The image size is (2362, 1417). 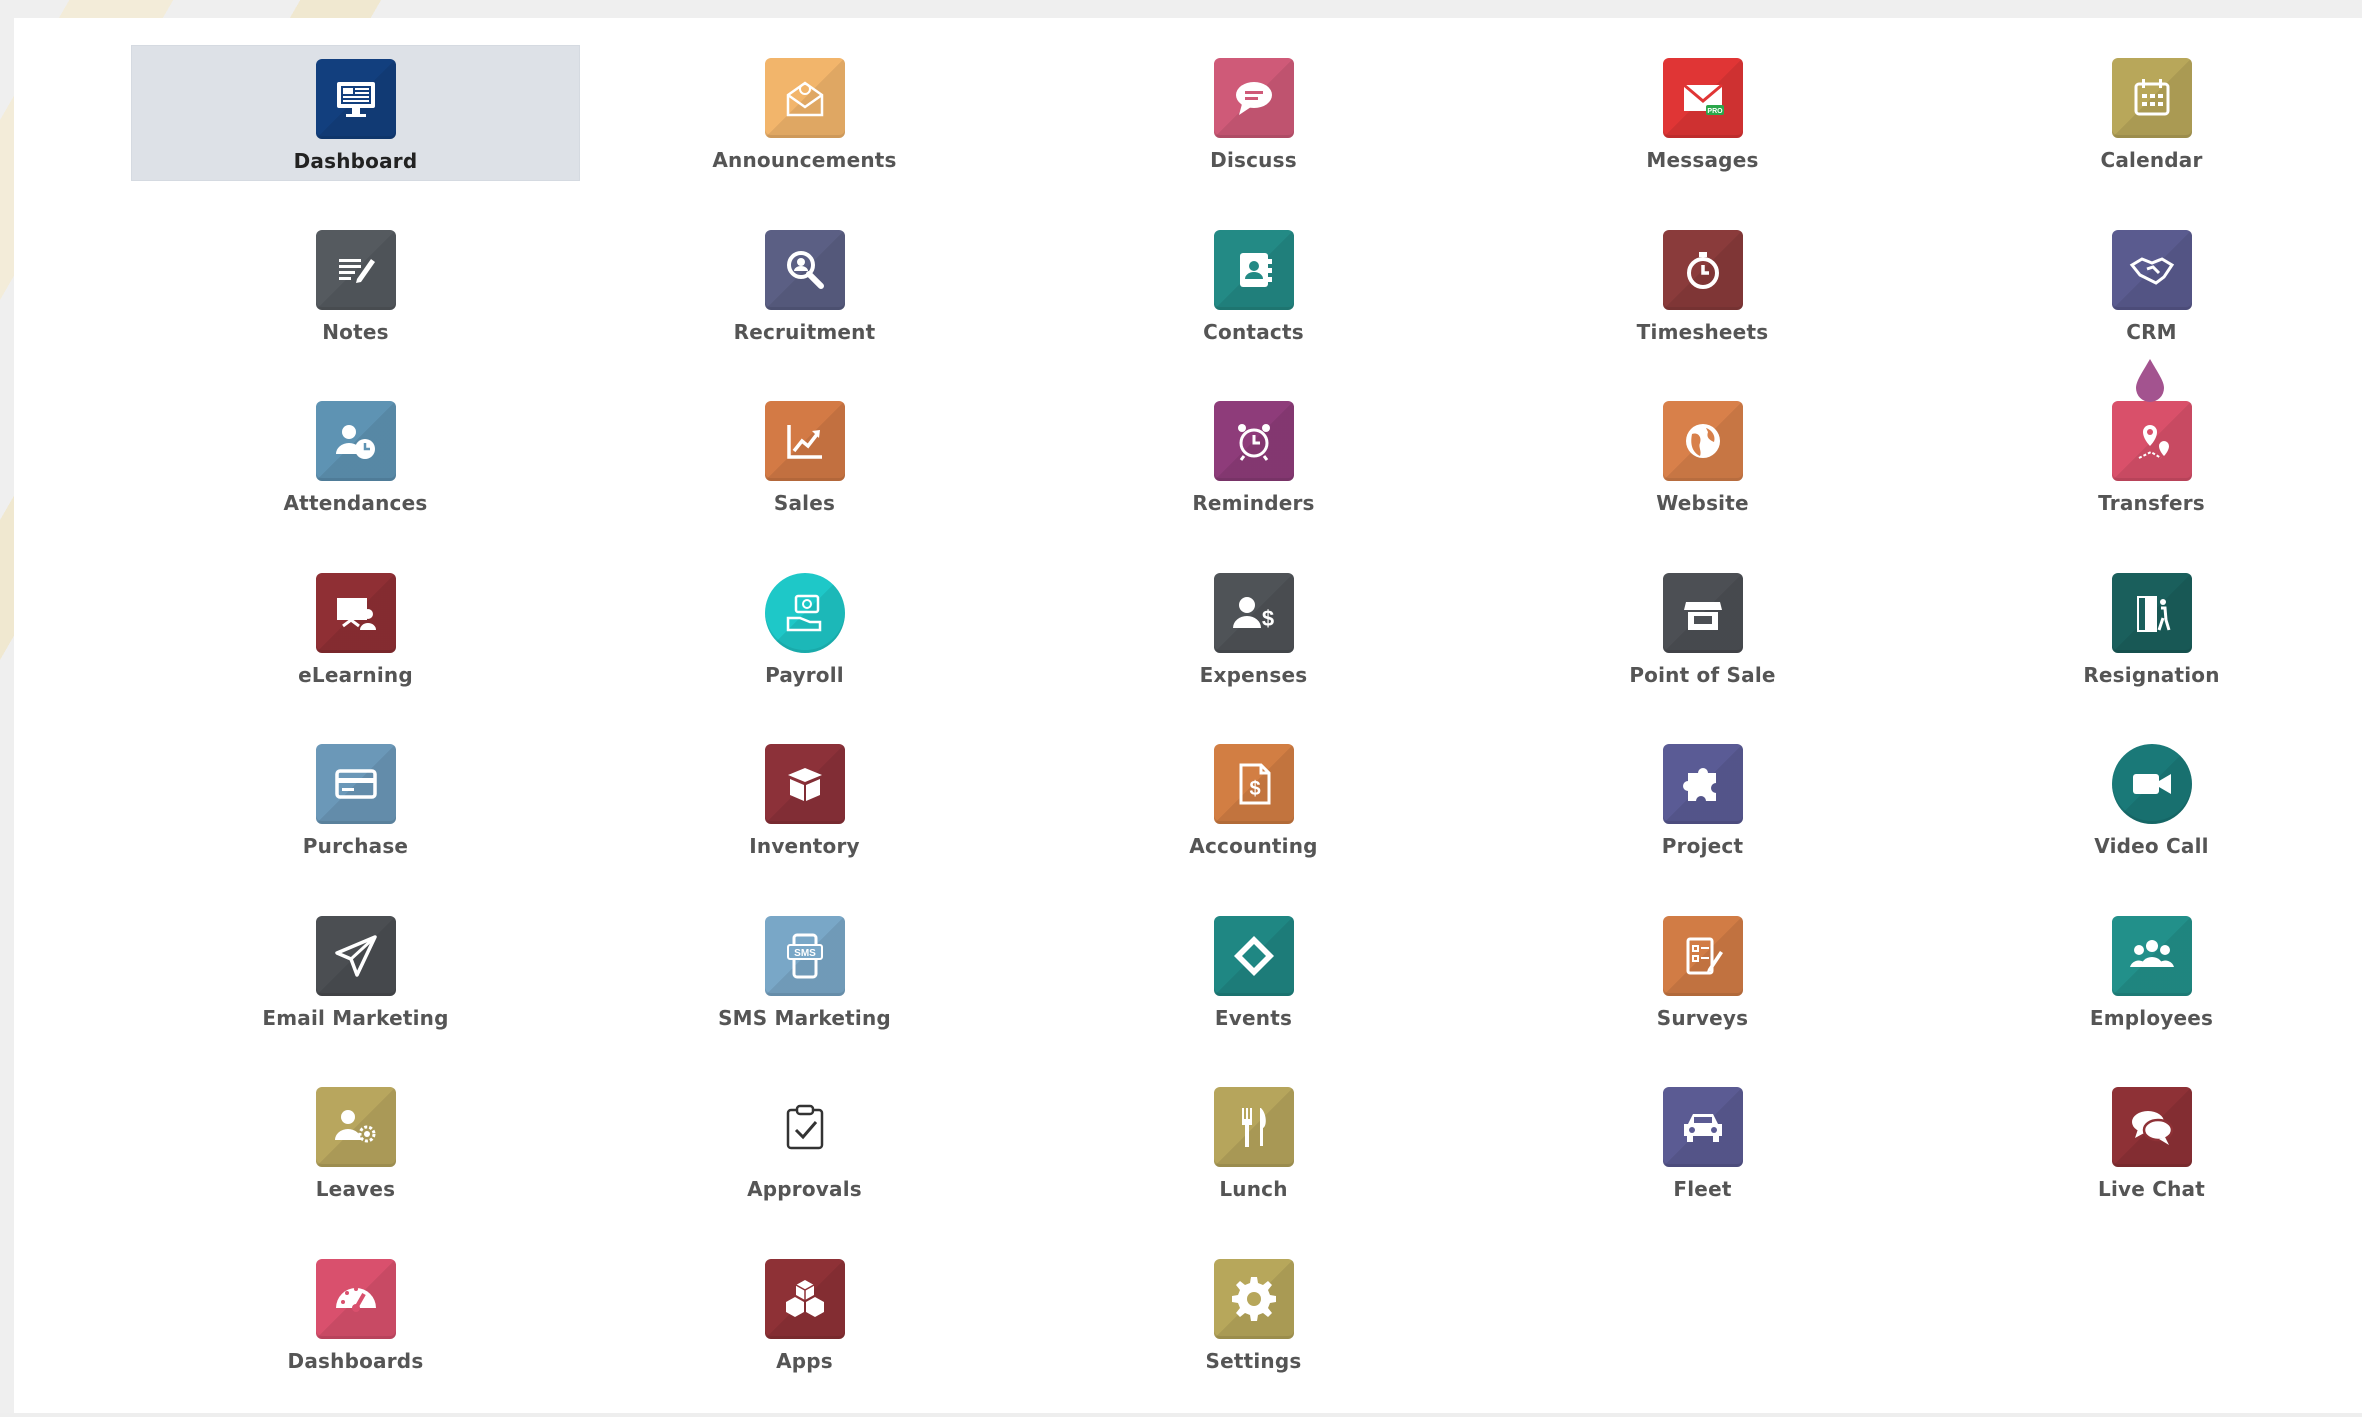 I want to click on app-label: Accounting, so click(x=1253, y=846).